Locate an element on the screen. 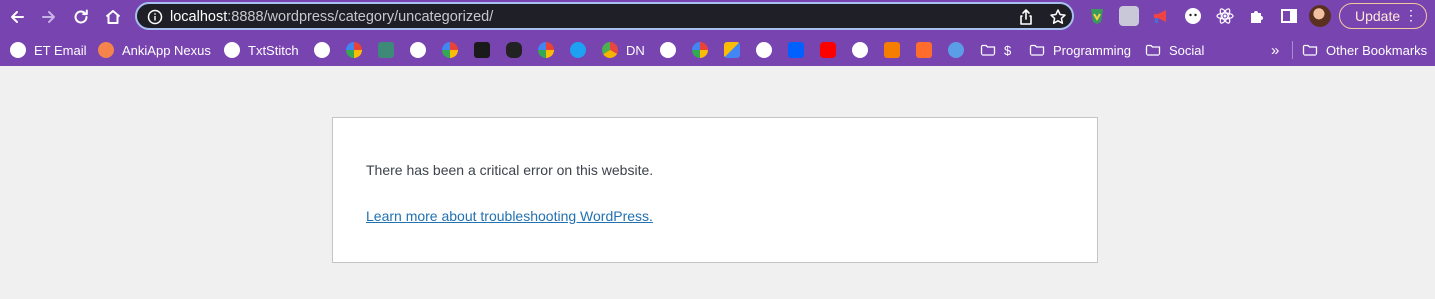 The height and width of the screenshot is (299, 1435). reload-button is located at coordinates (81, 17).